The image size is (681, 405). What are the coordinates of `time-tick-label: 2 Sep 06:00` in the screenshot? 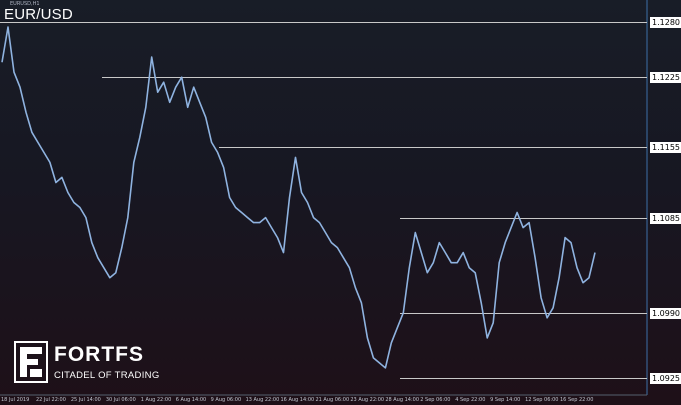 It's located at (435, 400).